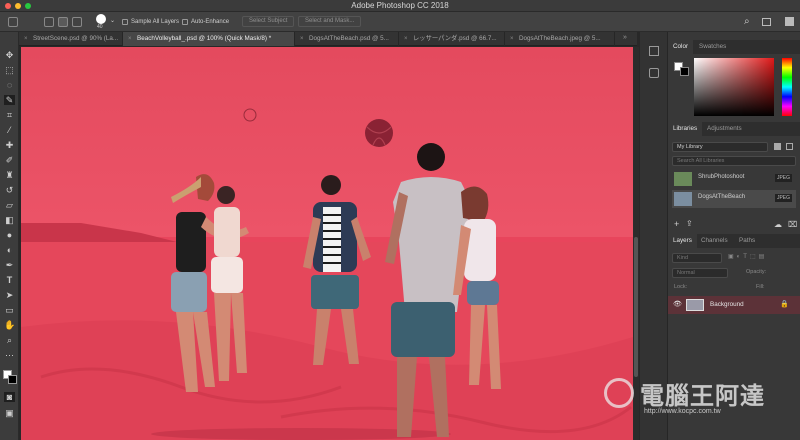 The width and height of the screenshot is (800, 440). I want to click on dogs-thumbnail, so click(683, 199).